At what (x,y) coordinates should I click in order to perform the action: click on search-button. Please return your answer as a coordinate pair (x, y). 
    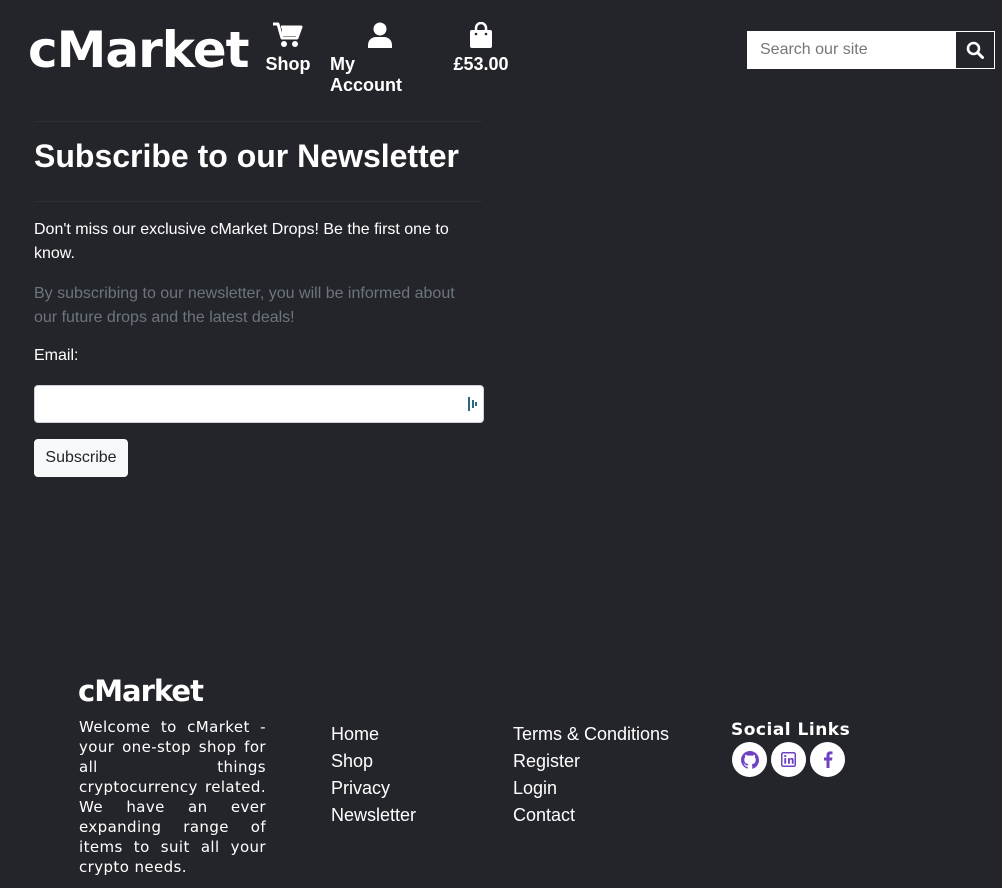
    Looking at the image, I should click on (974, 50).